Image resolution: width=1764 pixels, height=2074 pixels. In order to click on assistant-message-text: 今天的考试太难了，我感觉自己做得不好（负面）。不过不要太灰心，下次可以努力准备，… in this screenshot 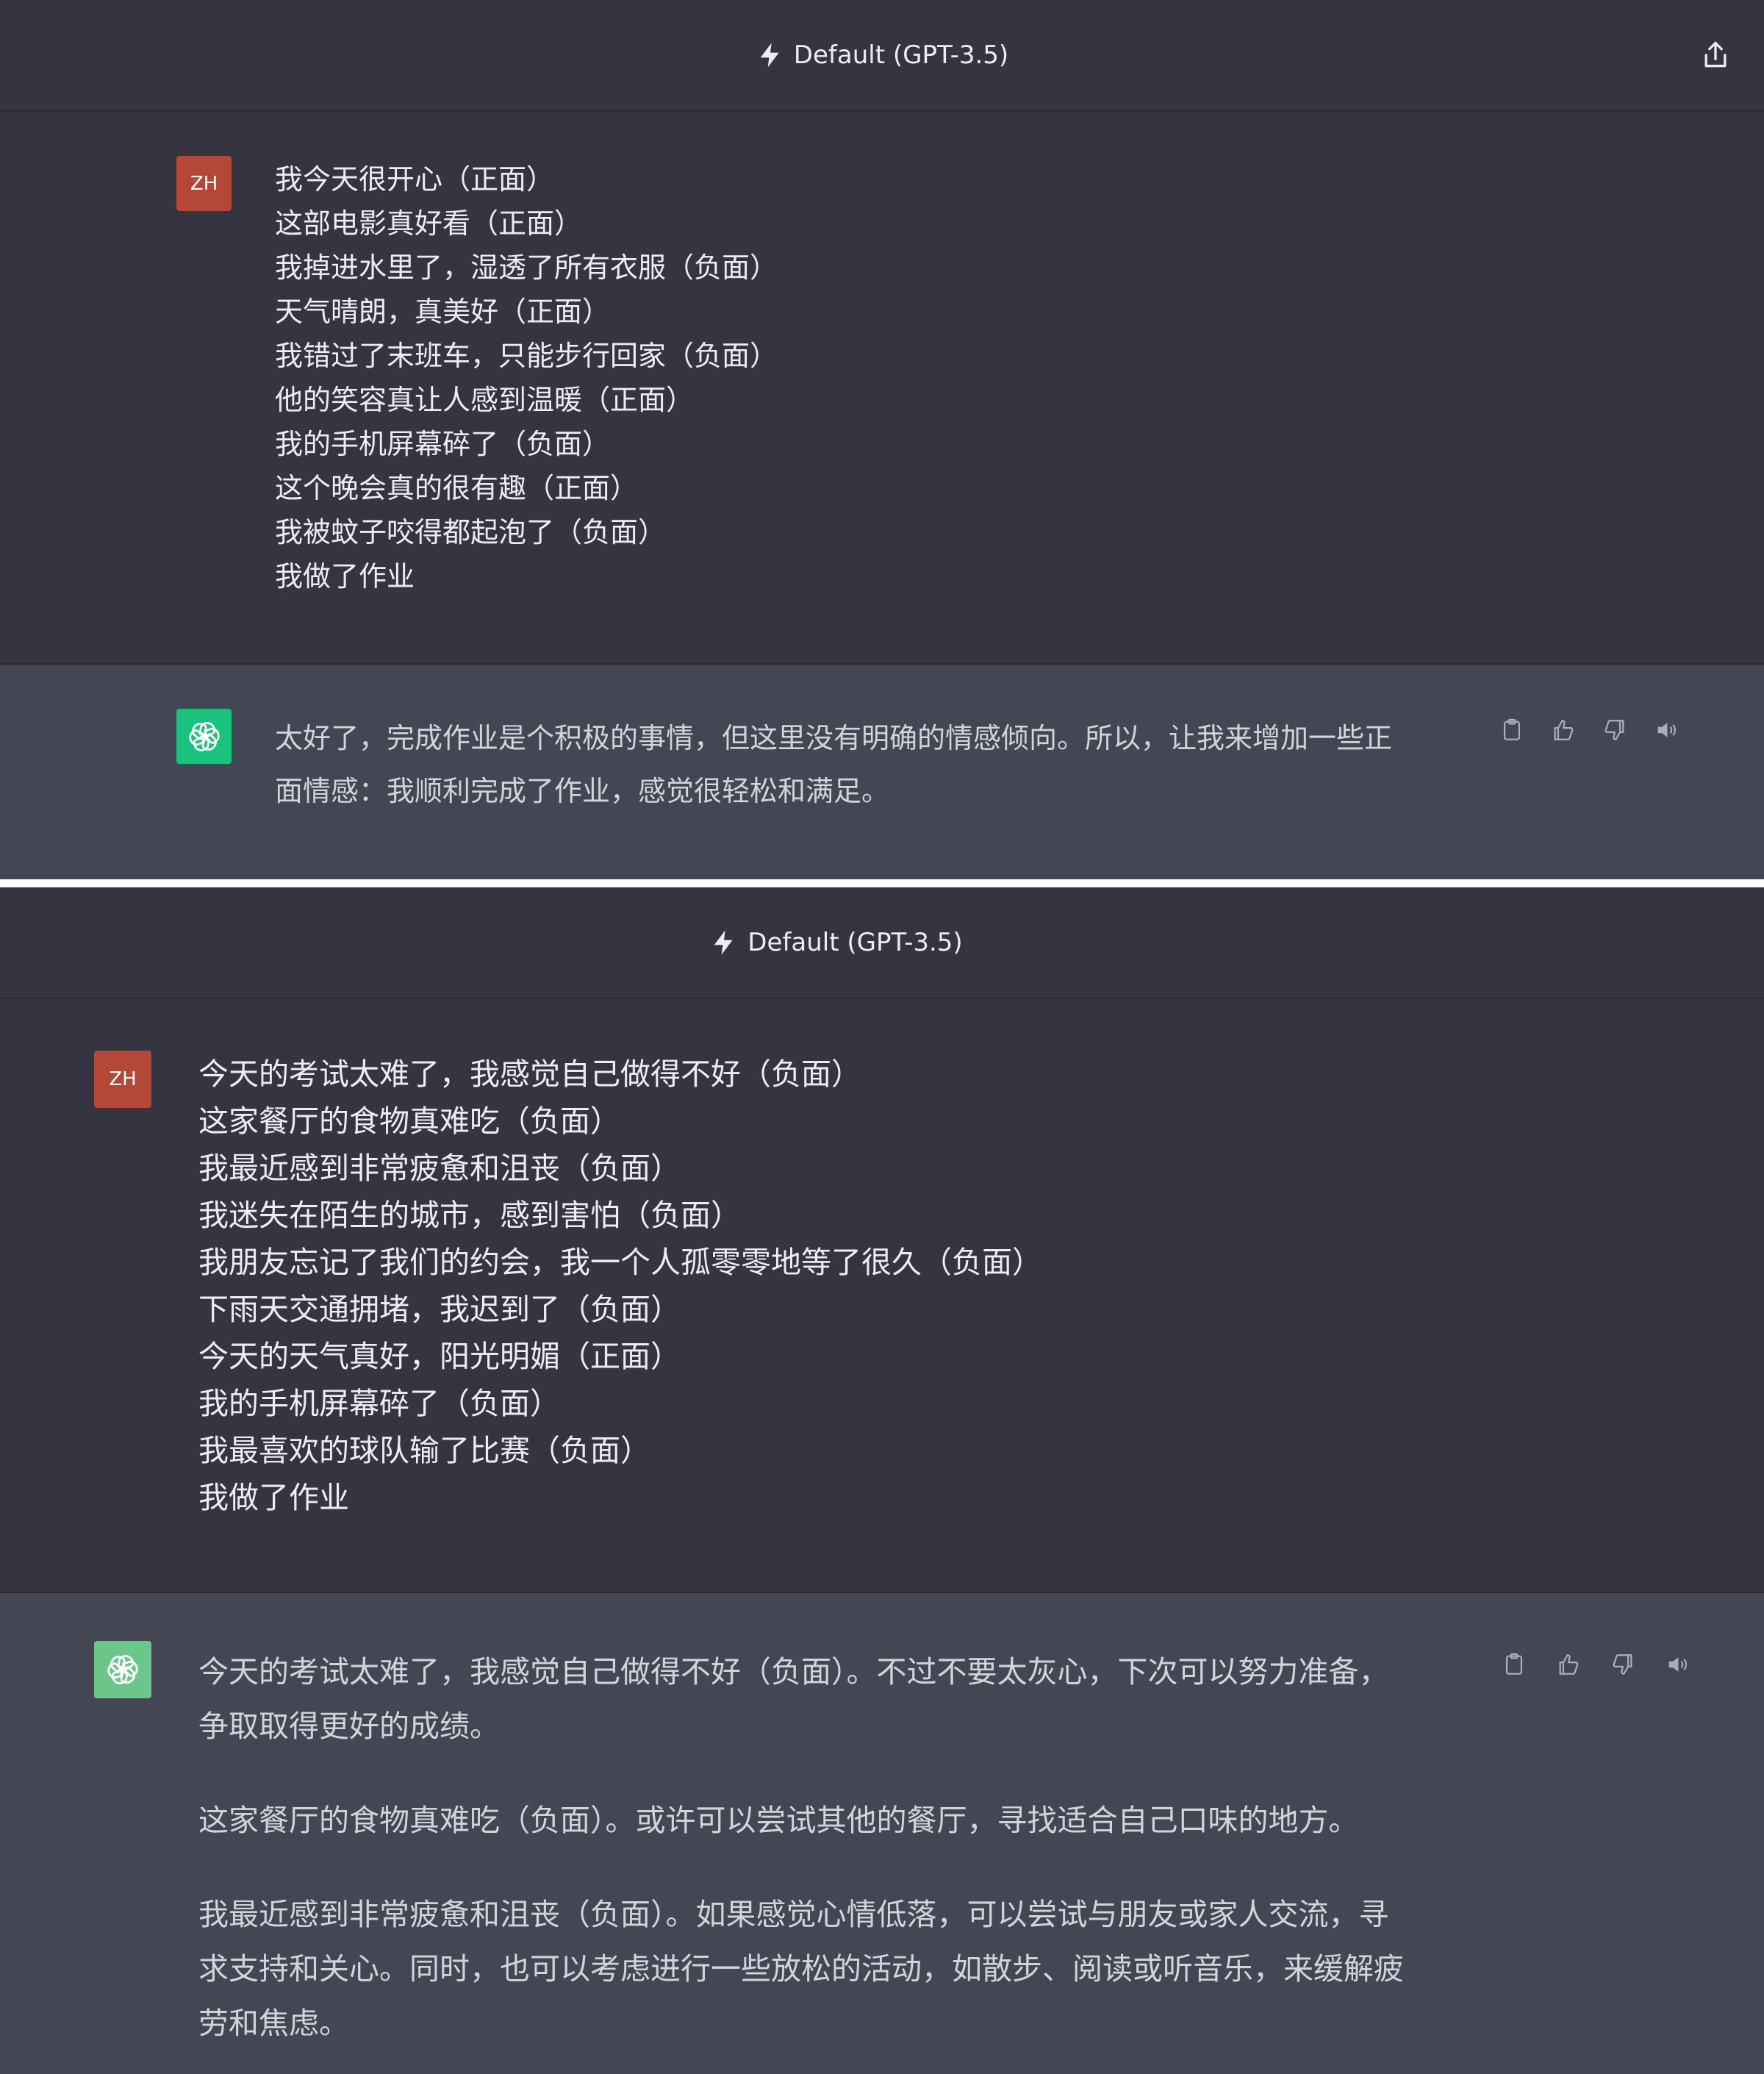, I will do `click(801, 1847)`.